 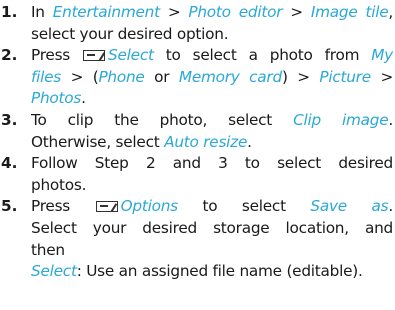 I want to click on step-line: Otherwise, select Auto resize., so click(x=212, y=143).